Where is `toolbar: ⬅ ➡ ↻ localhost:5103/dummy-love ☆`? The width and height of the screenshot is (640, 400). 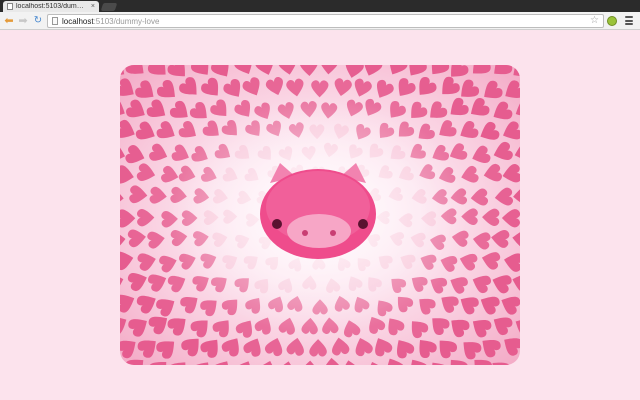
toolbar: ⬅ ➡ ↻ localhost:5103/dummy-love ☆ is located at coordinates (320, 21).